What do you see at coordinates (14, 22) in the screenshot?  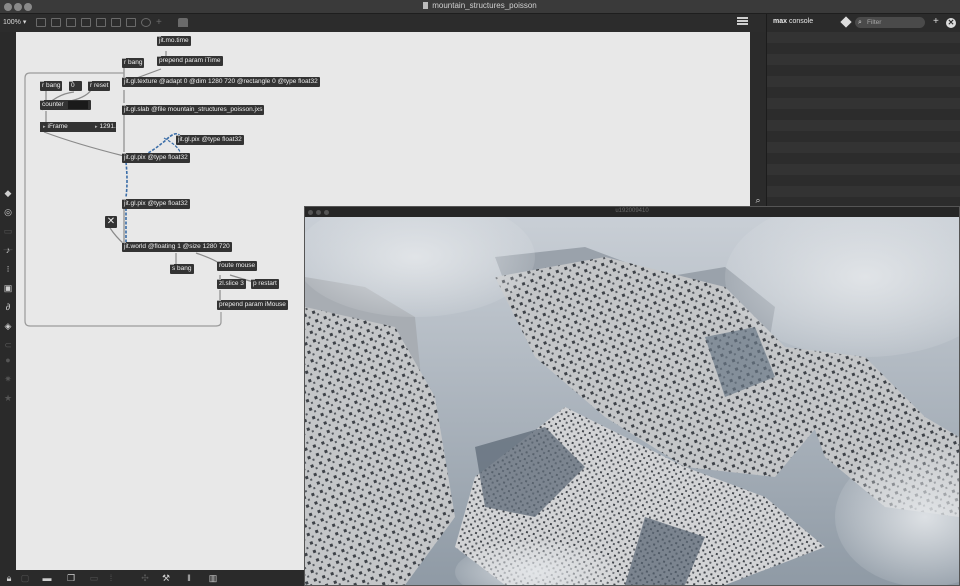 I see `zoom-menu: 100% ▾` at bounding box center [14, 22].